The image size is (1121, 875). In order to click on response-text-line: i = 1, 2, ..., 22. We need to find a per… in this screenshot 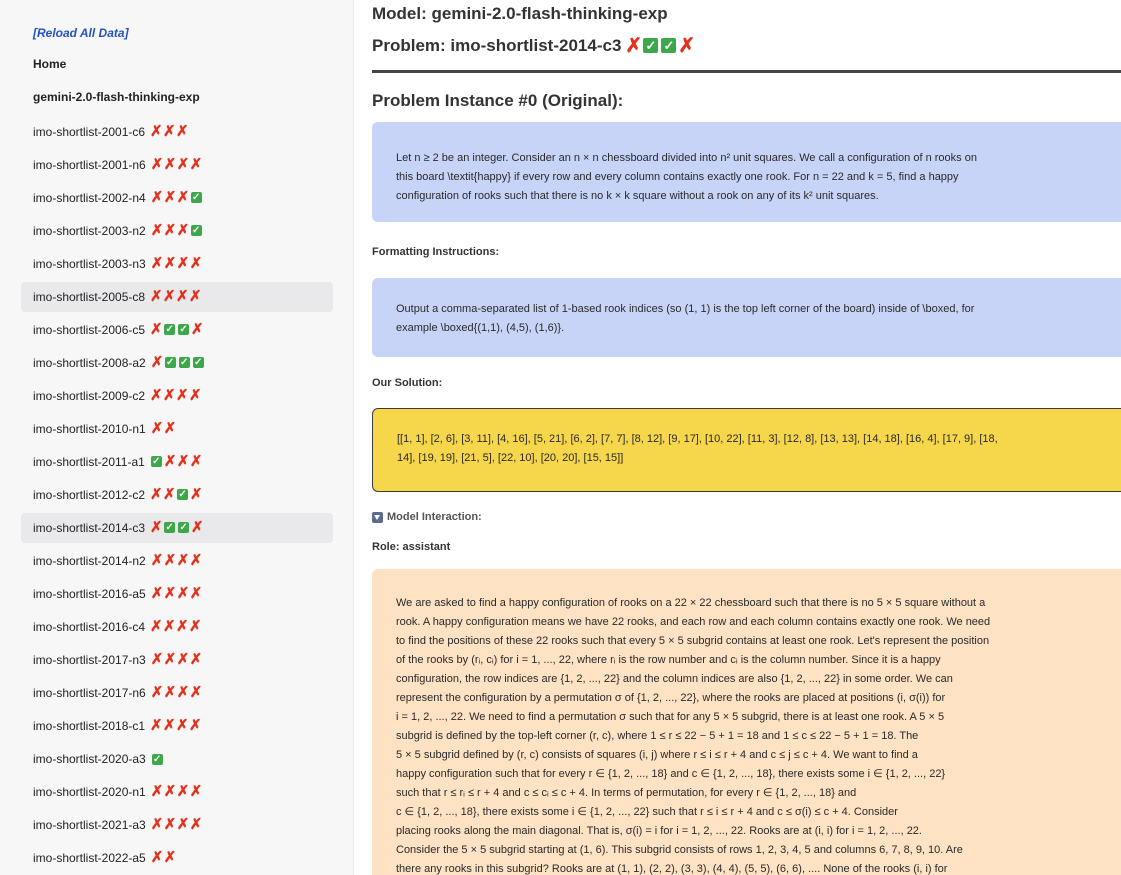, I will do `click(670, 717)`.